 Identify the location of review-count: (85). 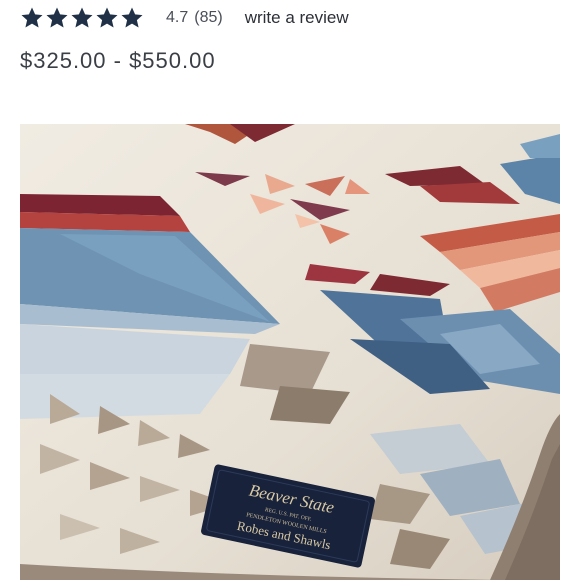
(208, 18).